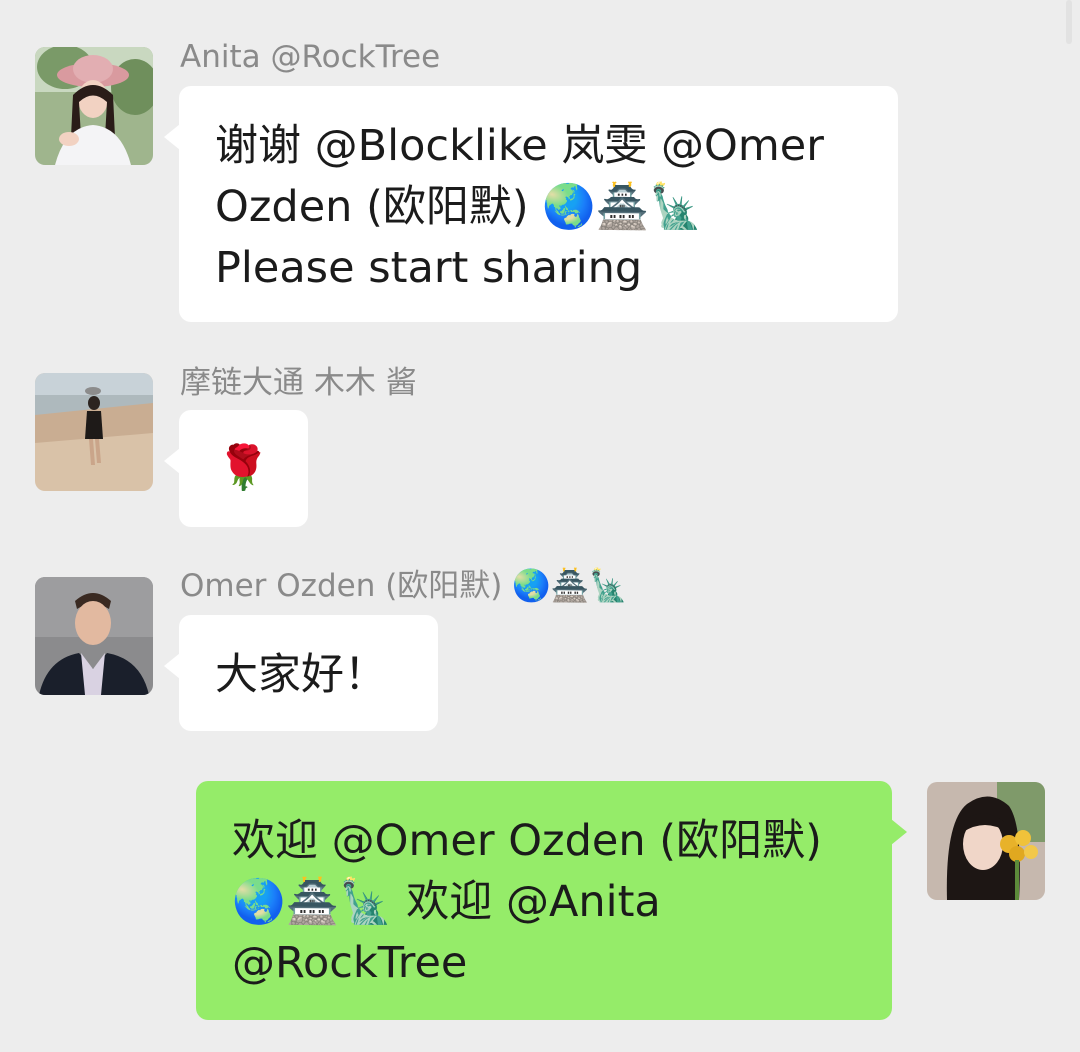 The width and height of the screenshot is (1080, 1052). I want to click on message-line: 🌏🏯🗽 欢迎 @Anita, so click(446, 902).